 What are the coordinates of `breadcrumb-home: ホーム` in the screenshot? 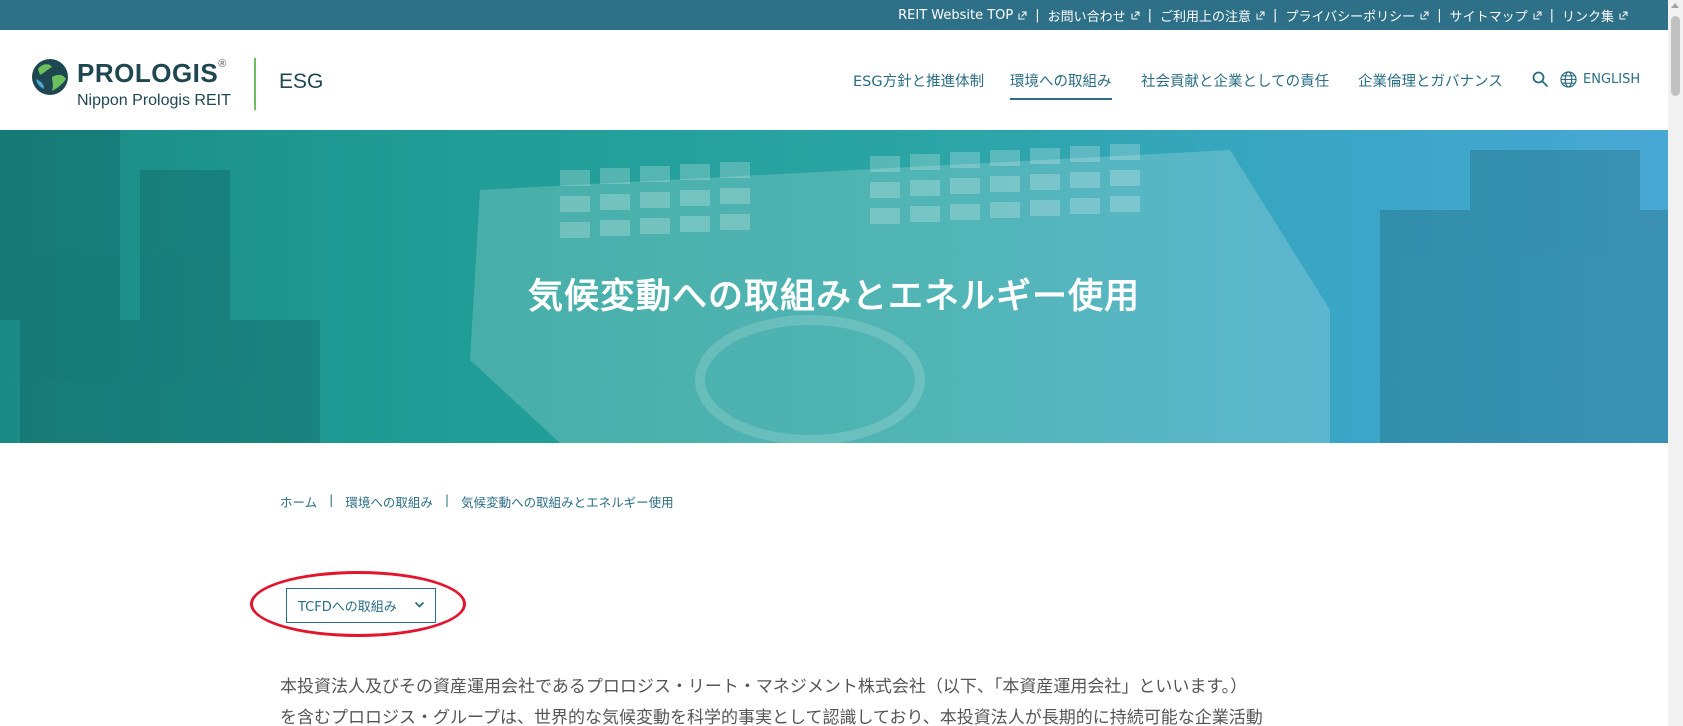 It's located at (298, 501).